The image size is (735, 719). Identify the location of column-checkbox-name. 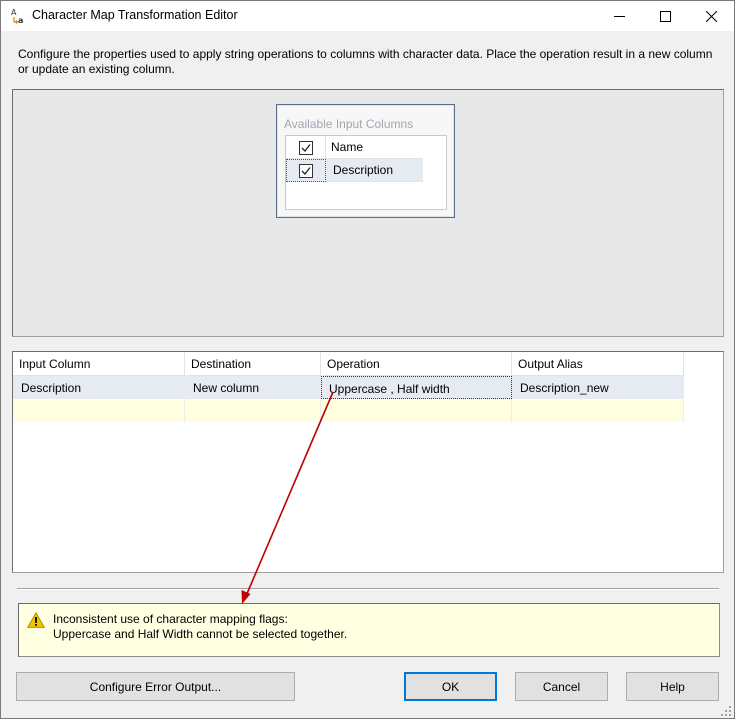
(306, 147).